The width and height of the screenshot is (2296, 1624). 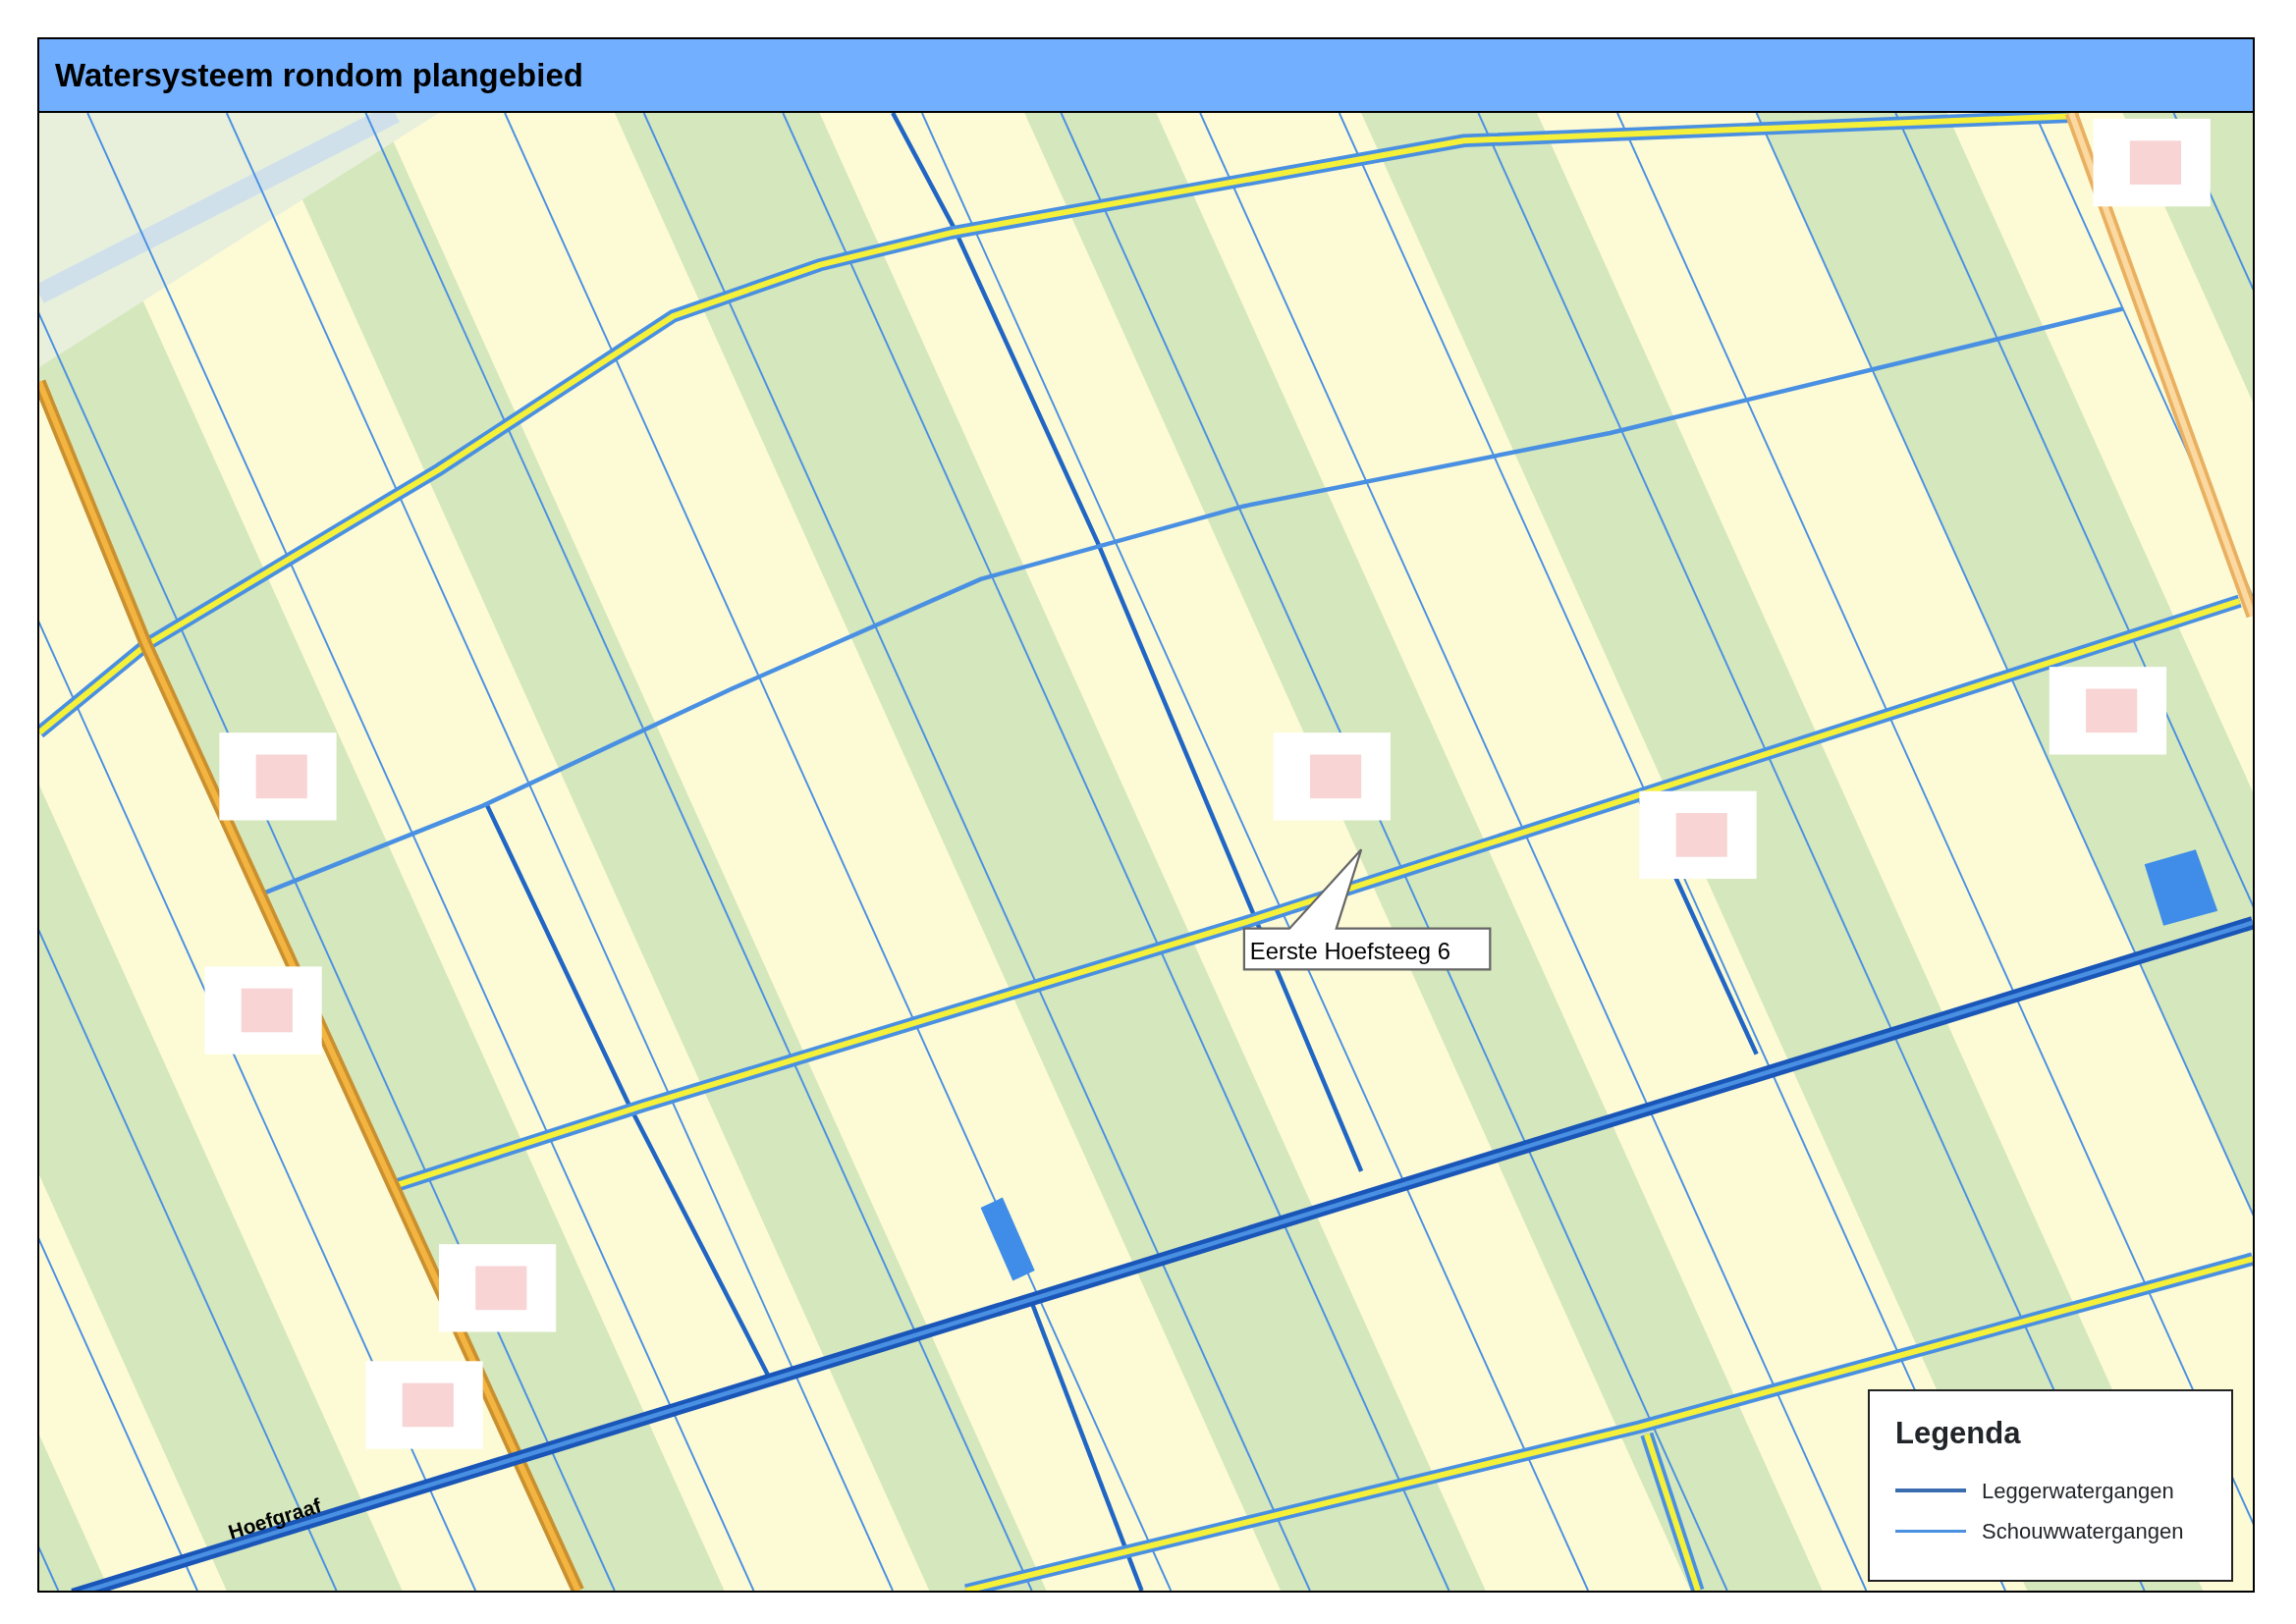 What do you see at coordinates (319, 75) in the screenshot?
I see `map-title: Watersysteem rondom plangebied` at bounding box center [319, 75].